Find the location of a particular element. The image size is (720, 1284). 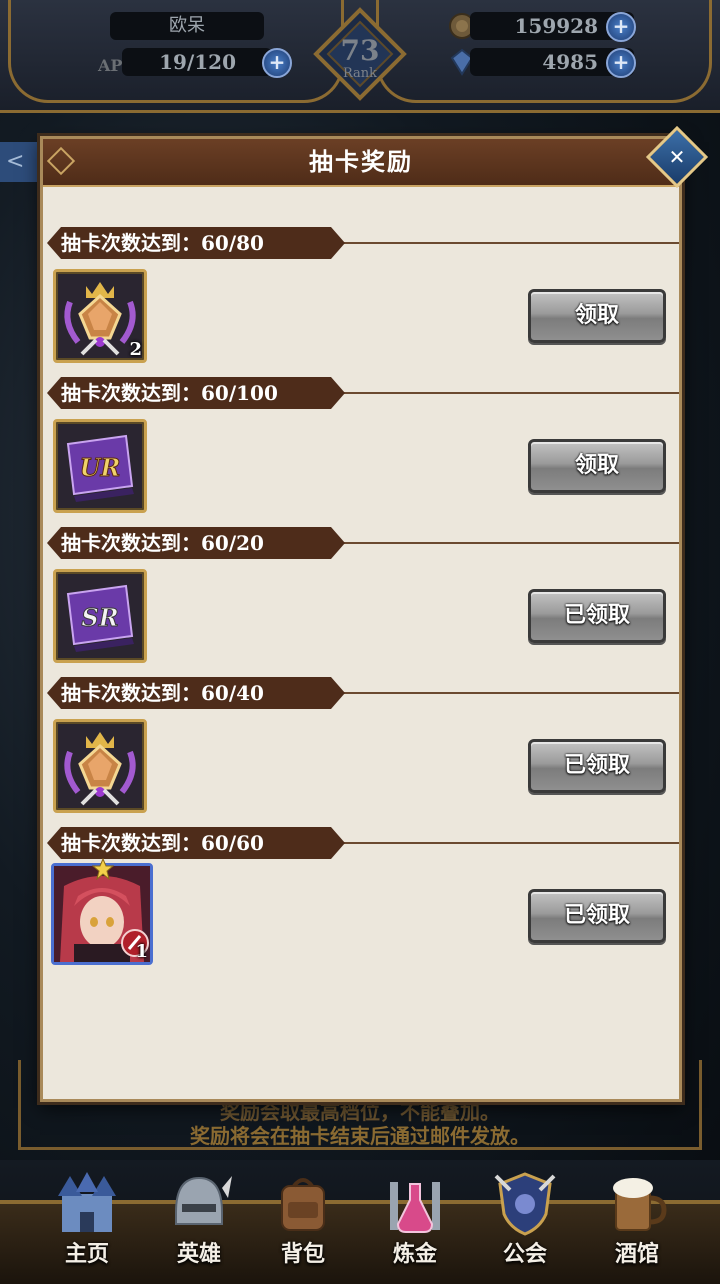

reward-item-slot is located at coordinates (100, 766).